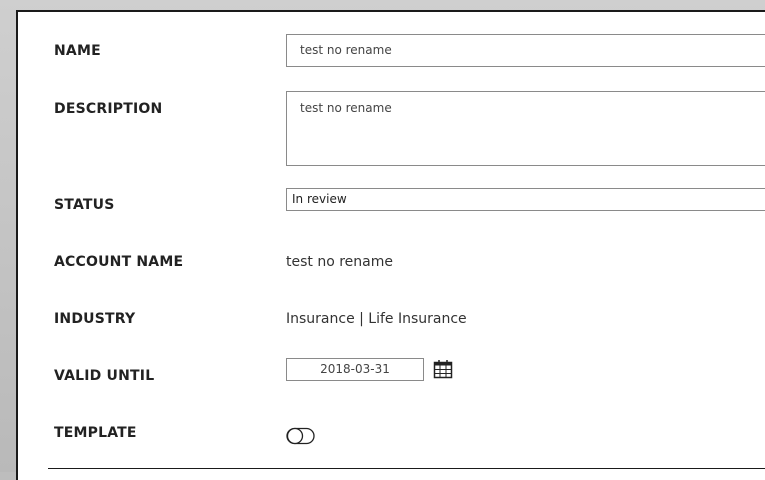  What do you see at coordinates (77, 51) in the screenshot?
I see `name-label: NAME` at bounding box center [77, 51].